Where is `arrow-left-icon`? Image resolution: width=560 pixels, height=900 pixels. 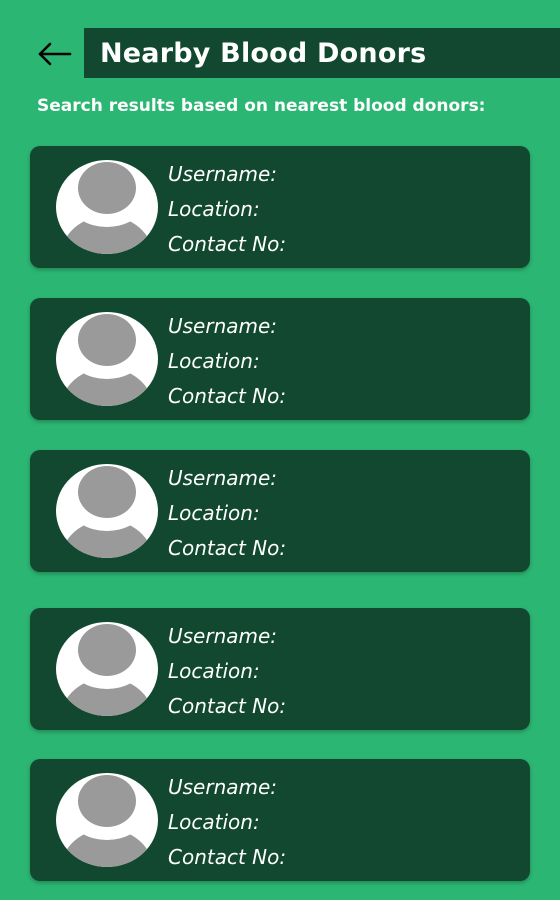
arrow-left-icon is located at coordinates (55, 54).